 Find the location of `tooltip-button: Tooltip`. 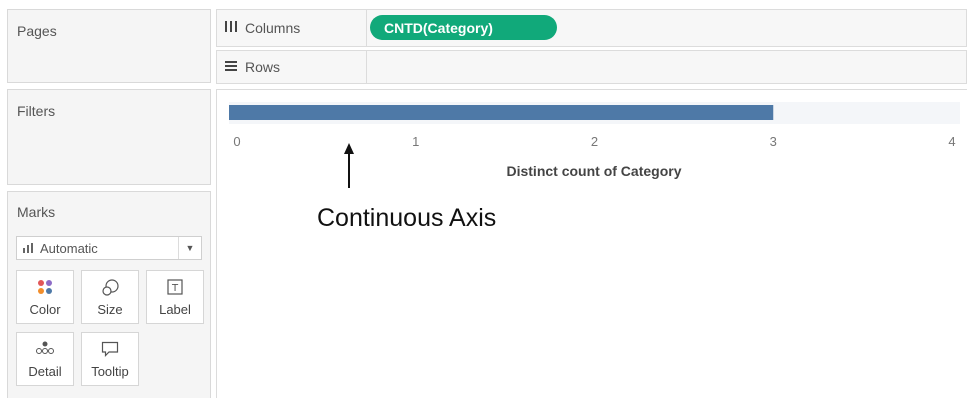

tooltip-button: Tooltip is located at coordinates (110, 359).